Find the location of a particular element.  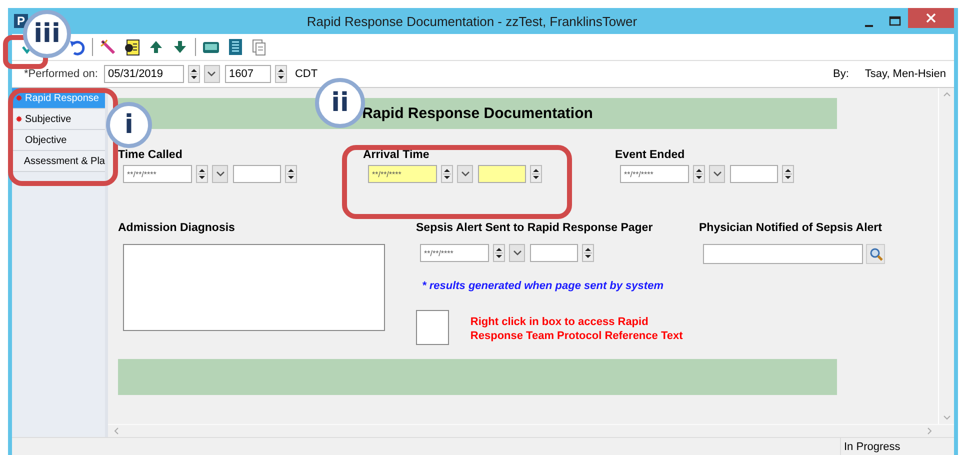

user-name: Tsay, Men-Hsien is located at coordinates (905, 74).